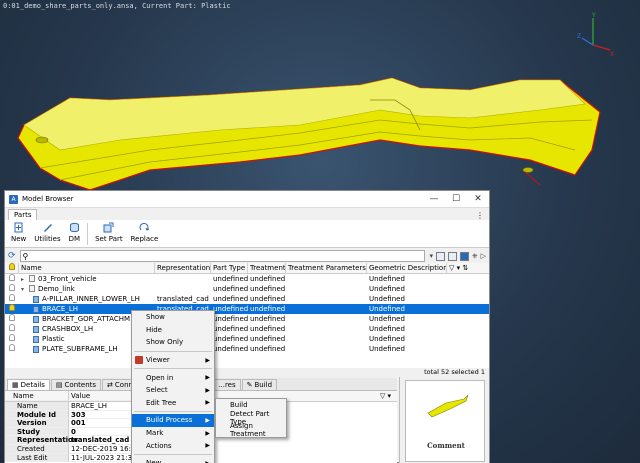  I want to click on tab-details-label: Details, so click(32, 385).